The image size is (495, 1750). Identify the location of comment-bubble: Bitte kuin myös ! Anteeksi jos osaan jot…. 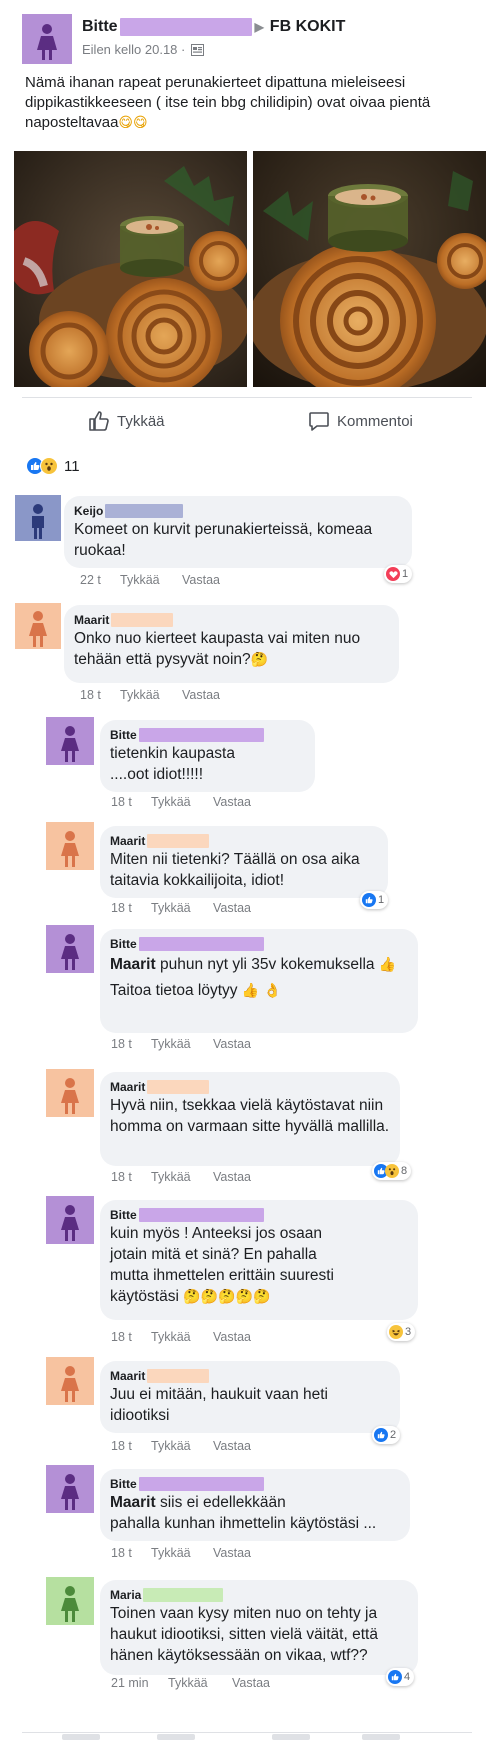
(259, 1260).